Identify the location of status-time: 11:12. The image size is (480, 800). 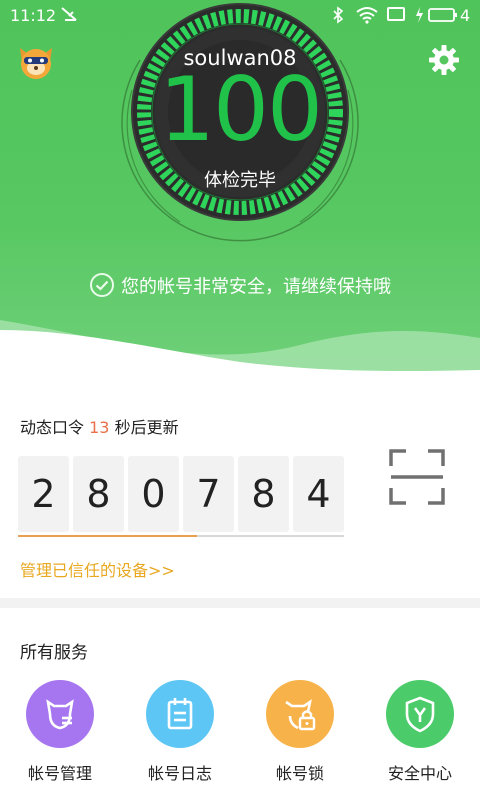
(33, 15).